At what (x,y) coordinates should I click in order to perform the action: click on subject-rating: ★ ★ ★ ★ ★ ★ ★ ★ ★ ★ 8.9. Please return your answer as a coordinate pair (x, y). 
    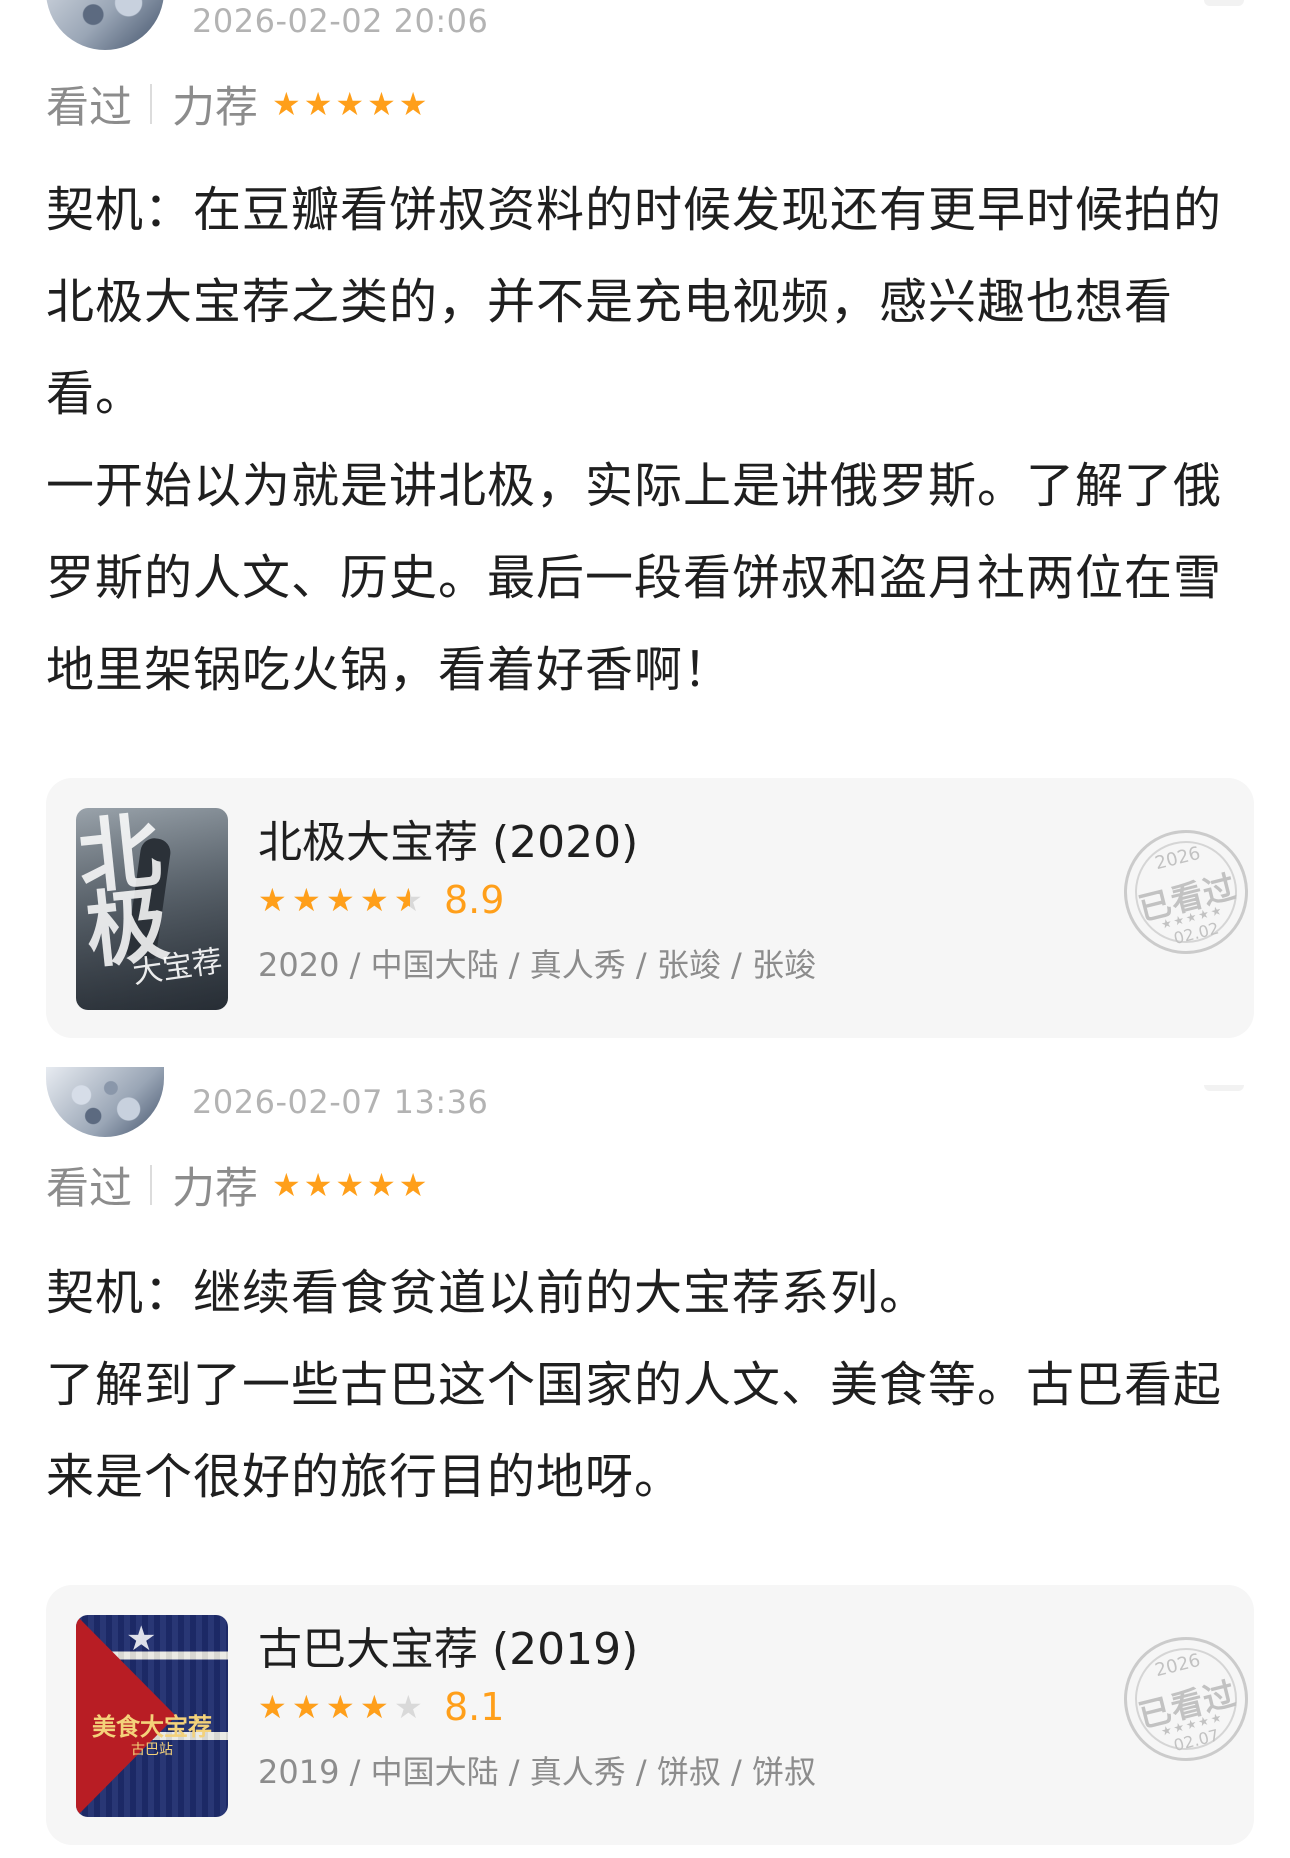
    Looking at the image, I should click on (381, 900).